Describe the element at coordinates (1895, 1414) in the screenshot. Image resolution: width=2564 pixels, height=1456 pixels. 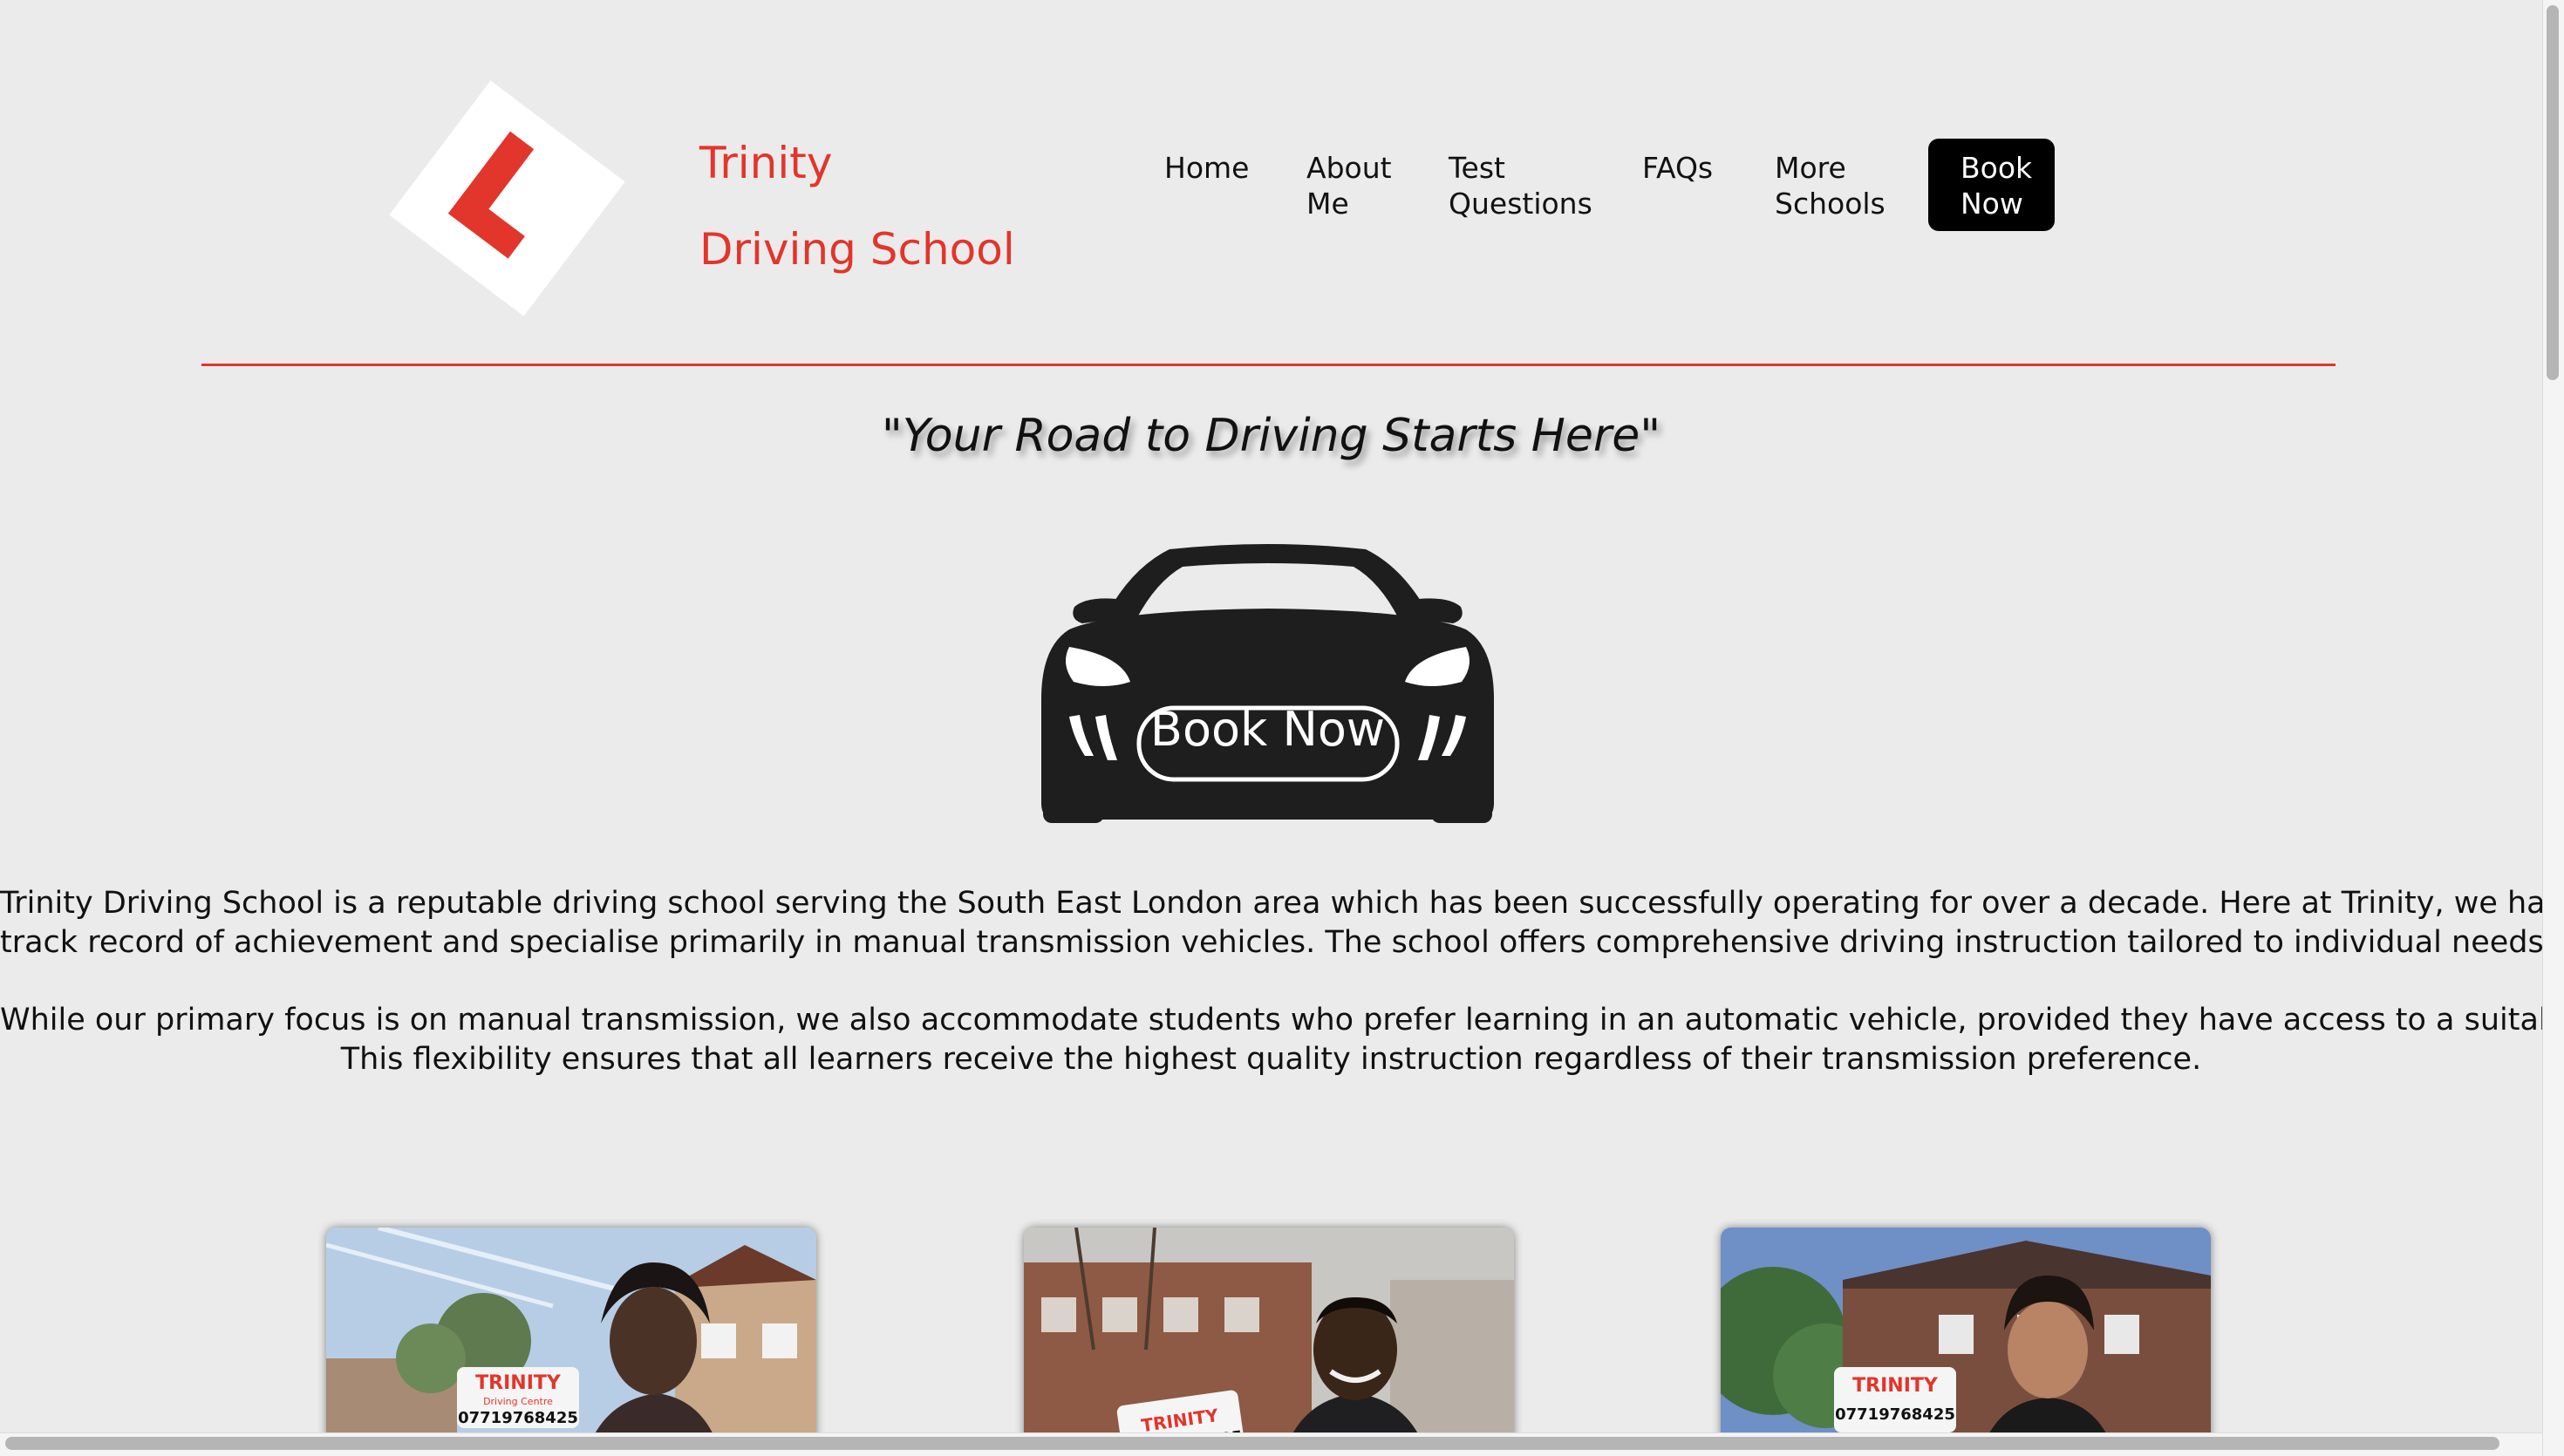
I see `roof-sign-phone-3: 07719768425` at that location.